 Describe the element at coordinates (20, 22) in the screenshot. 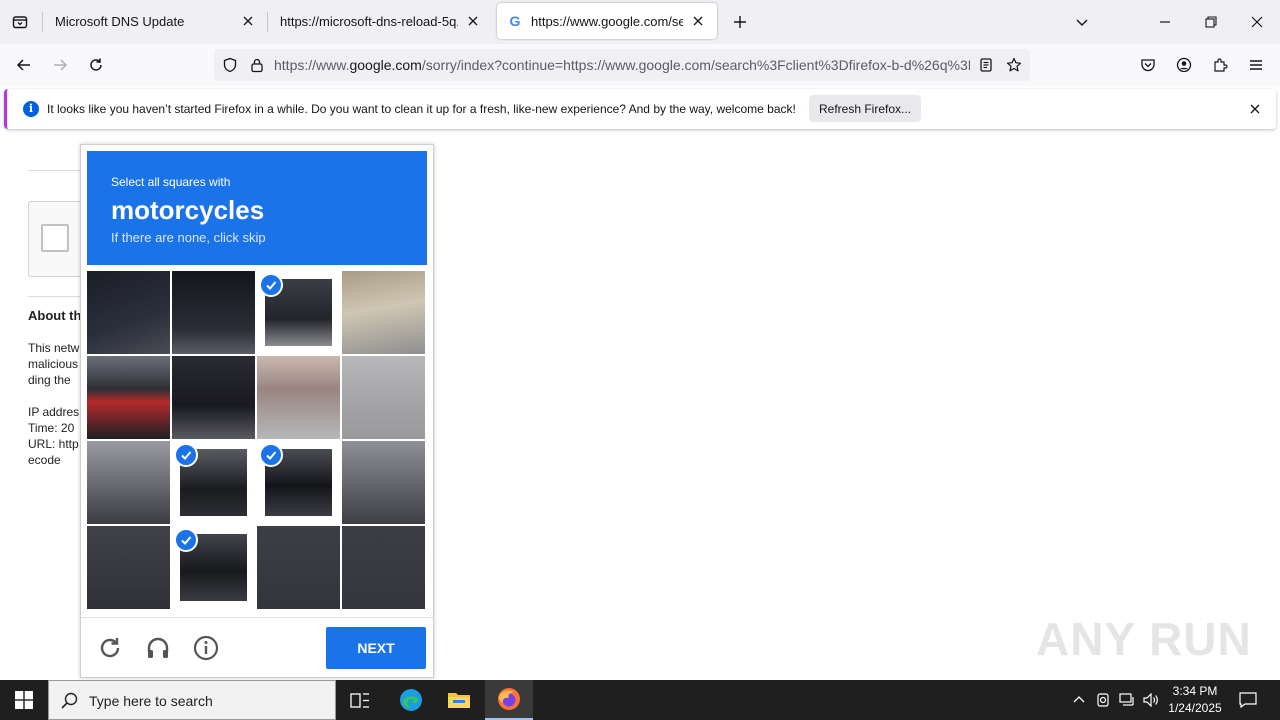

I see `tab-list-icon` at that location.